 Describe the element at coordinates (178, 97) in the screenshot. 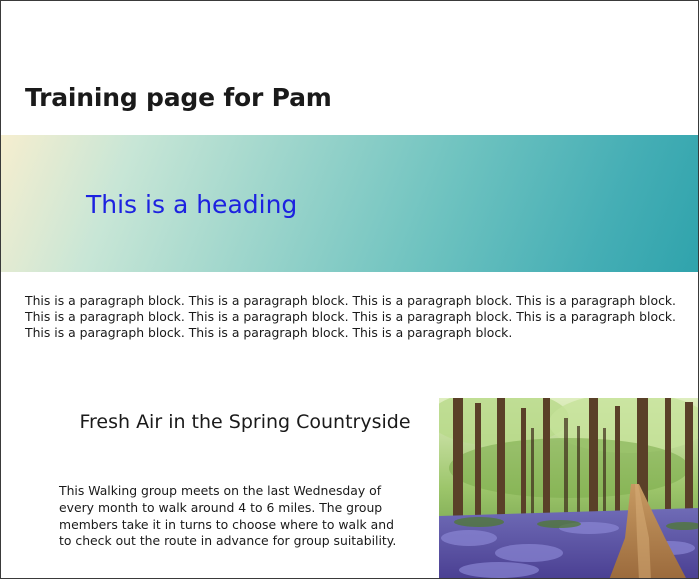

I see `page-title: Training page for Pam` at that location.